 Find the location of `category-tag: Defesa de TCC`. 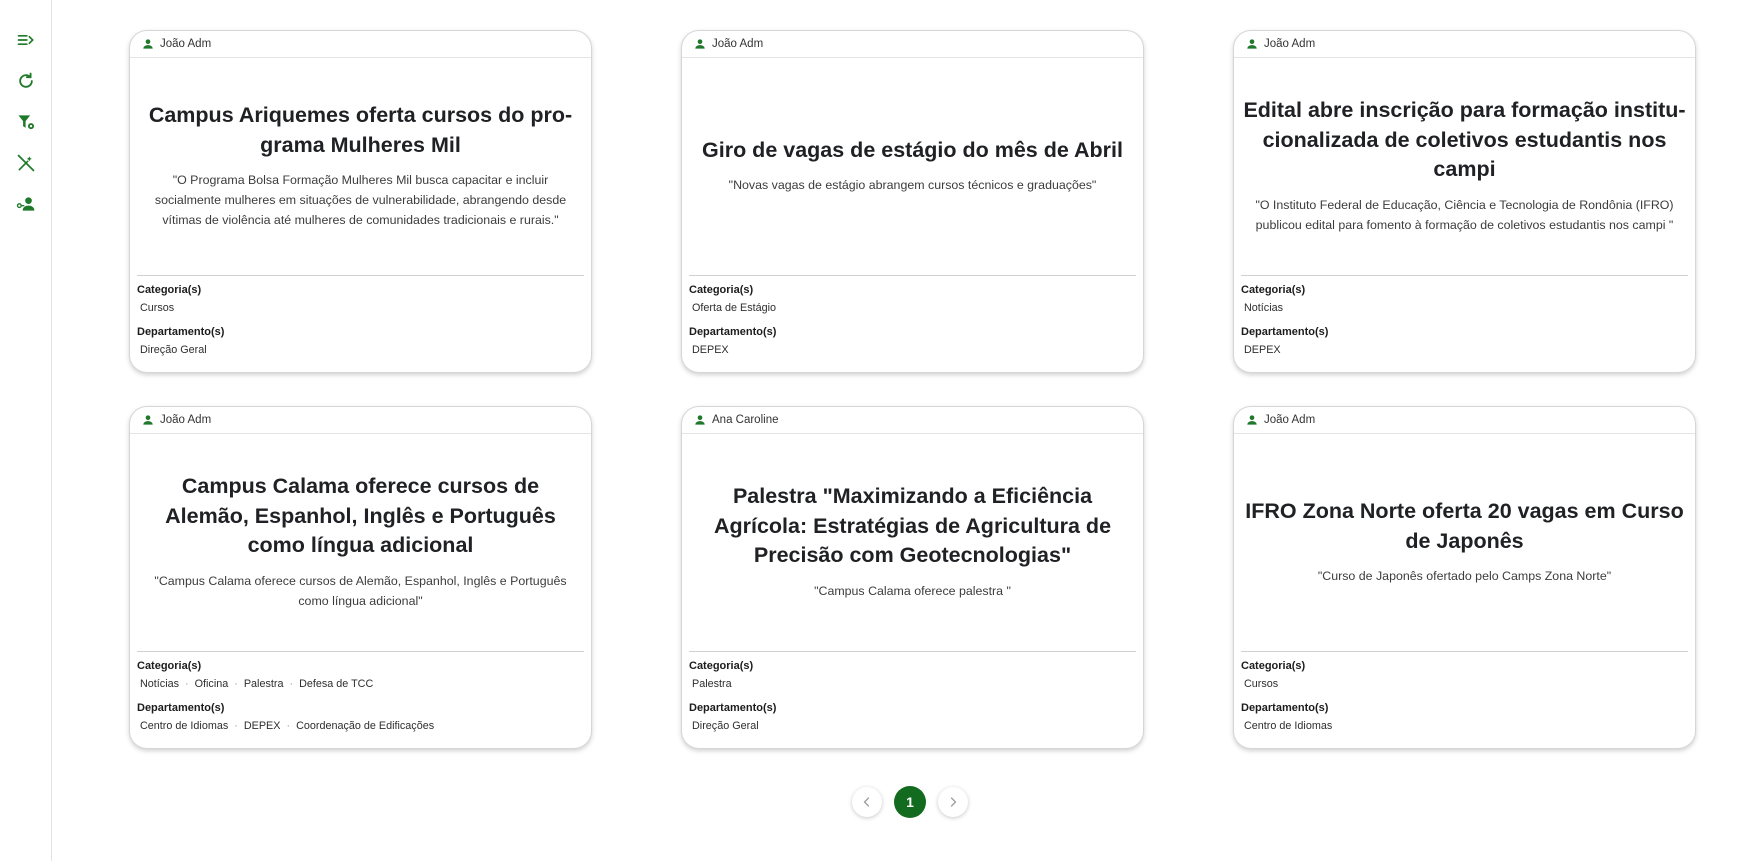

category-tag: Defesa de TCC is located at coordinates (336, 684).